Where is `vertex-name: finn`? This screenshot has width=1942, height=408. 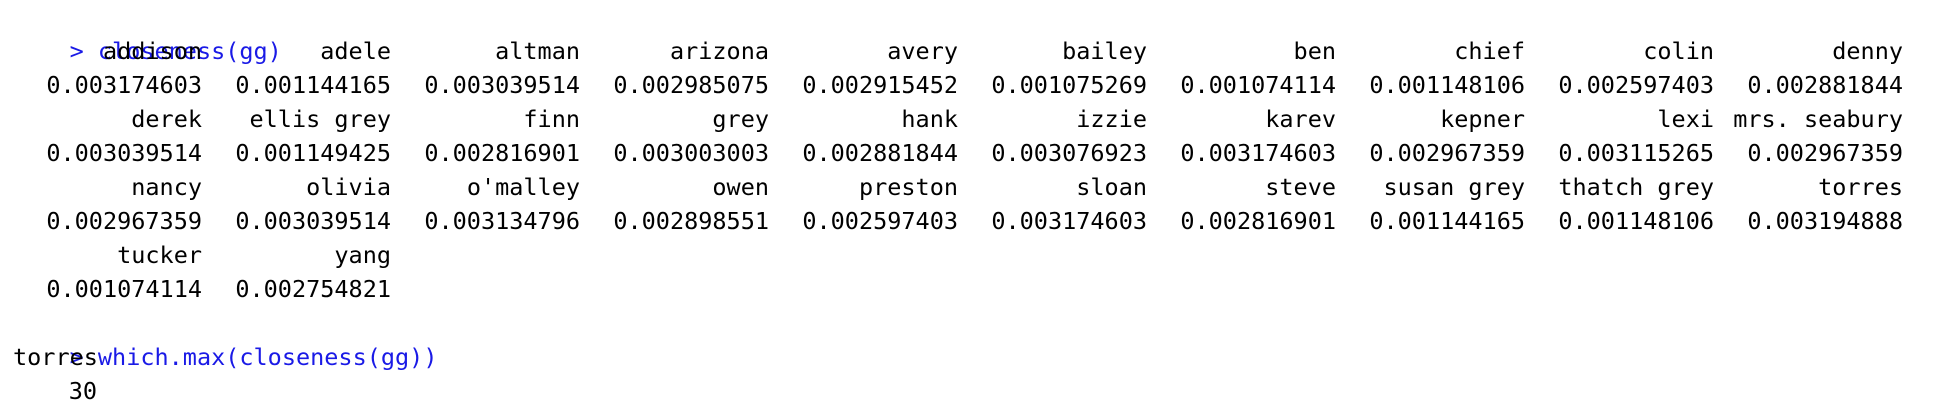
vertex-name: finn is located at coordinates (551, 119).